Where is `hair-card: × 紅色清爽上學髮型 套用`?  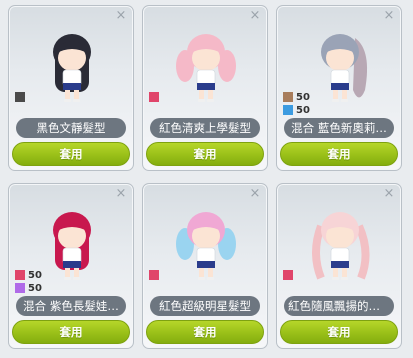 hair-card: × 紅色清爽上學髮型 套用 is located at coordinates (205, 88).